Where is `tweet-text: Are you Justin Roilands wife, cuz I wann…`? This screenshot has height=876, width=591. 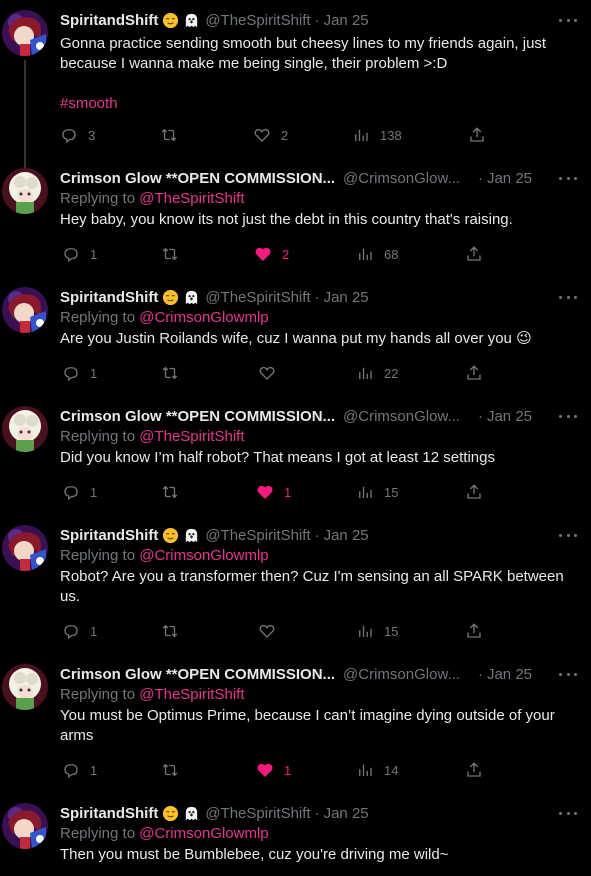
tweet-text: Are you Justin Roilands wife, cuz I wann… is located at coordinates (296, 338).